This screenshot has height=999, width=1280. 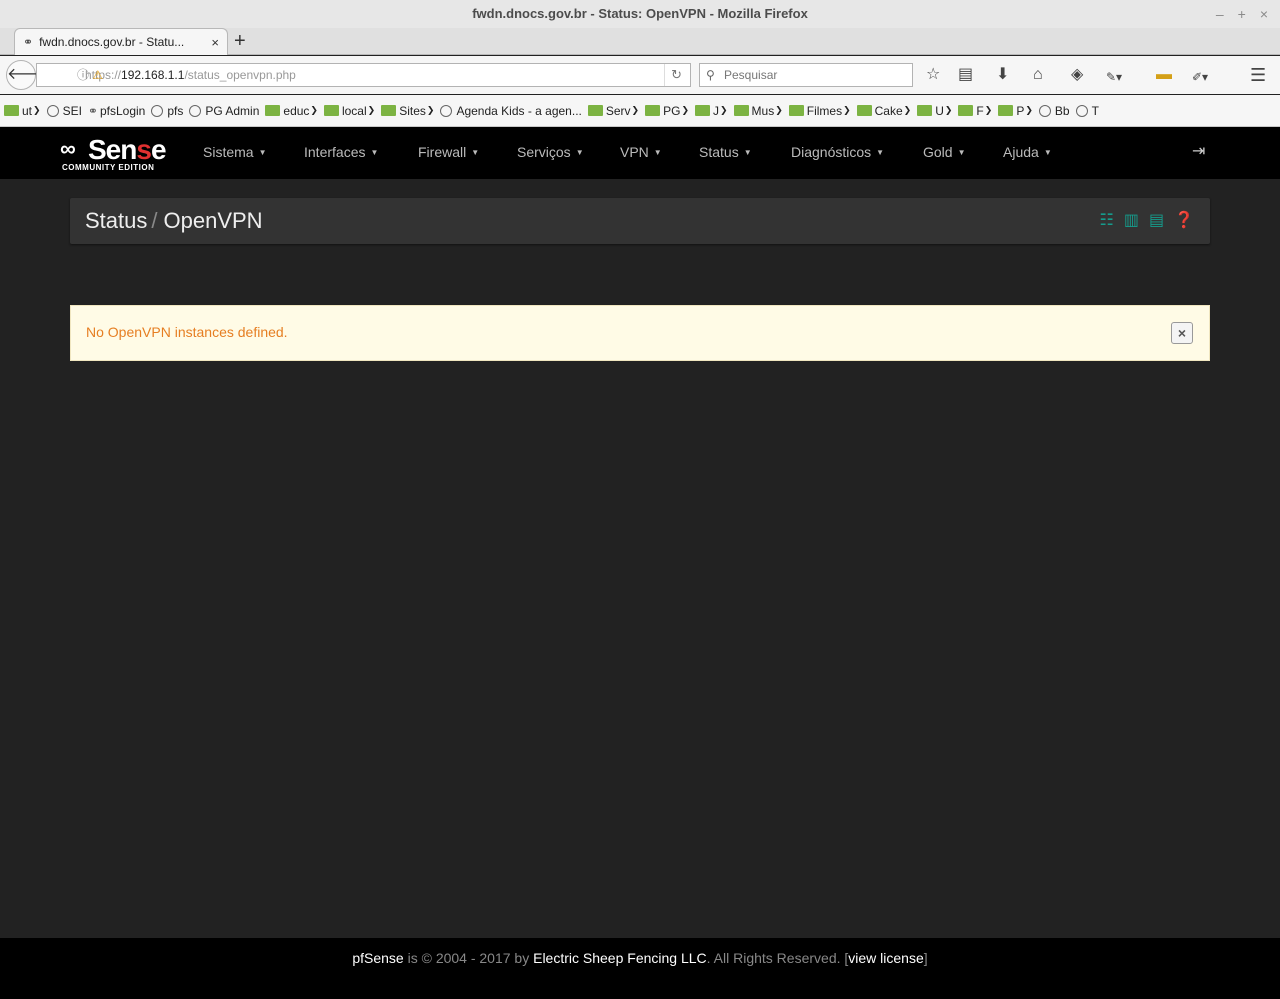 What do you see at coordinates (1242, 14) in the screenshot?
I see `maximize-button: +` at bounding box center [1242, 14].